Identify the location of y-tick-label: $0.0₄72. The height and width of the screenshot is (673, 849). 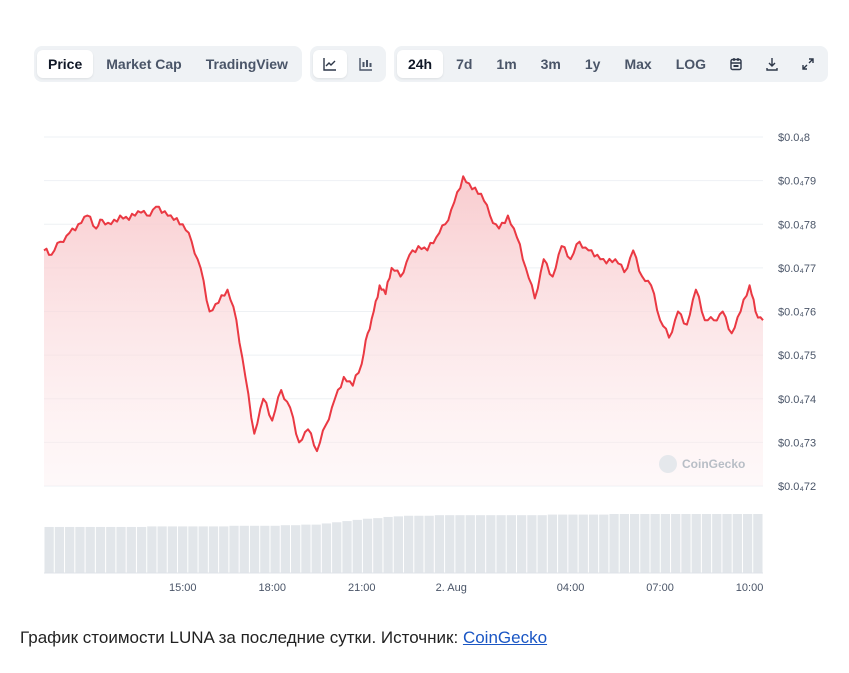
(797, 487).